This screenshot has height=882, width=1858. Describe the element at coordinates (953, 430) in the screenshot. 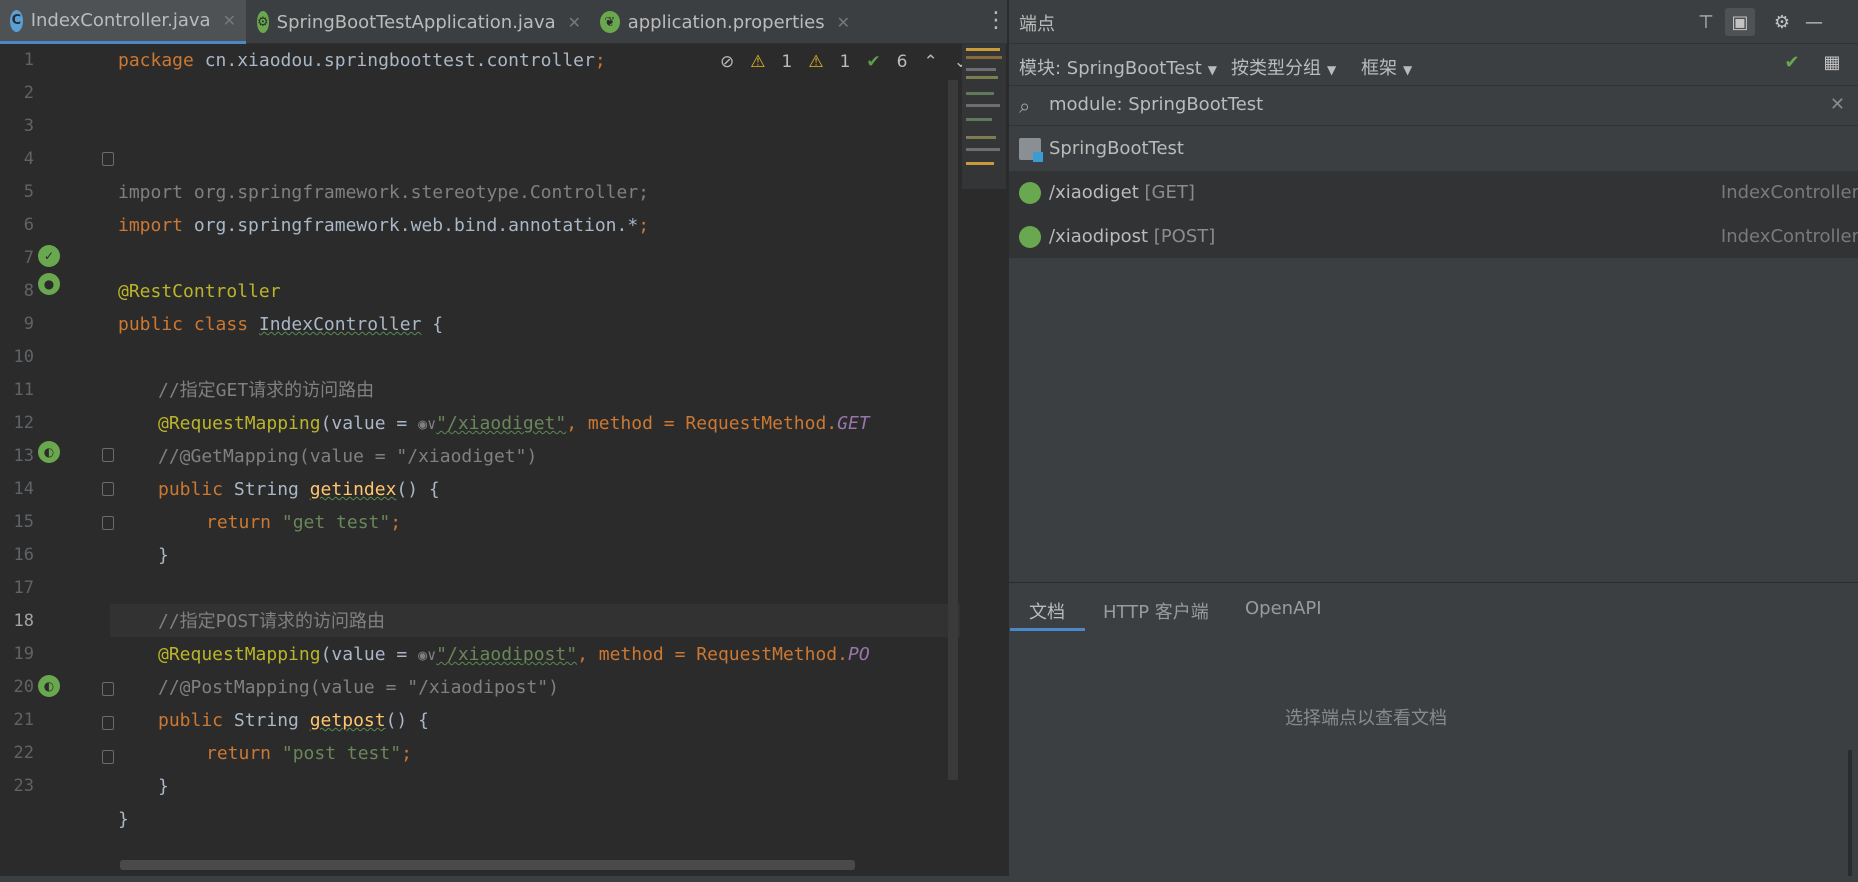

I see `editor-vertical-scrollbar` at that location.